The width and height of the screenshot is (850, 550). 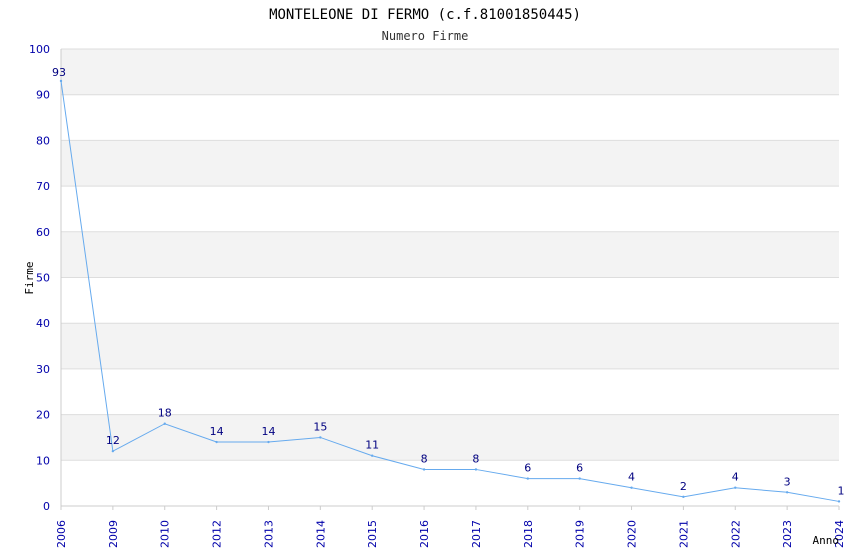 I want to click on data-label: 18, so click(x=165, y=413).